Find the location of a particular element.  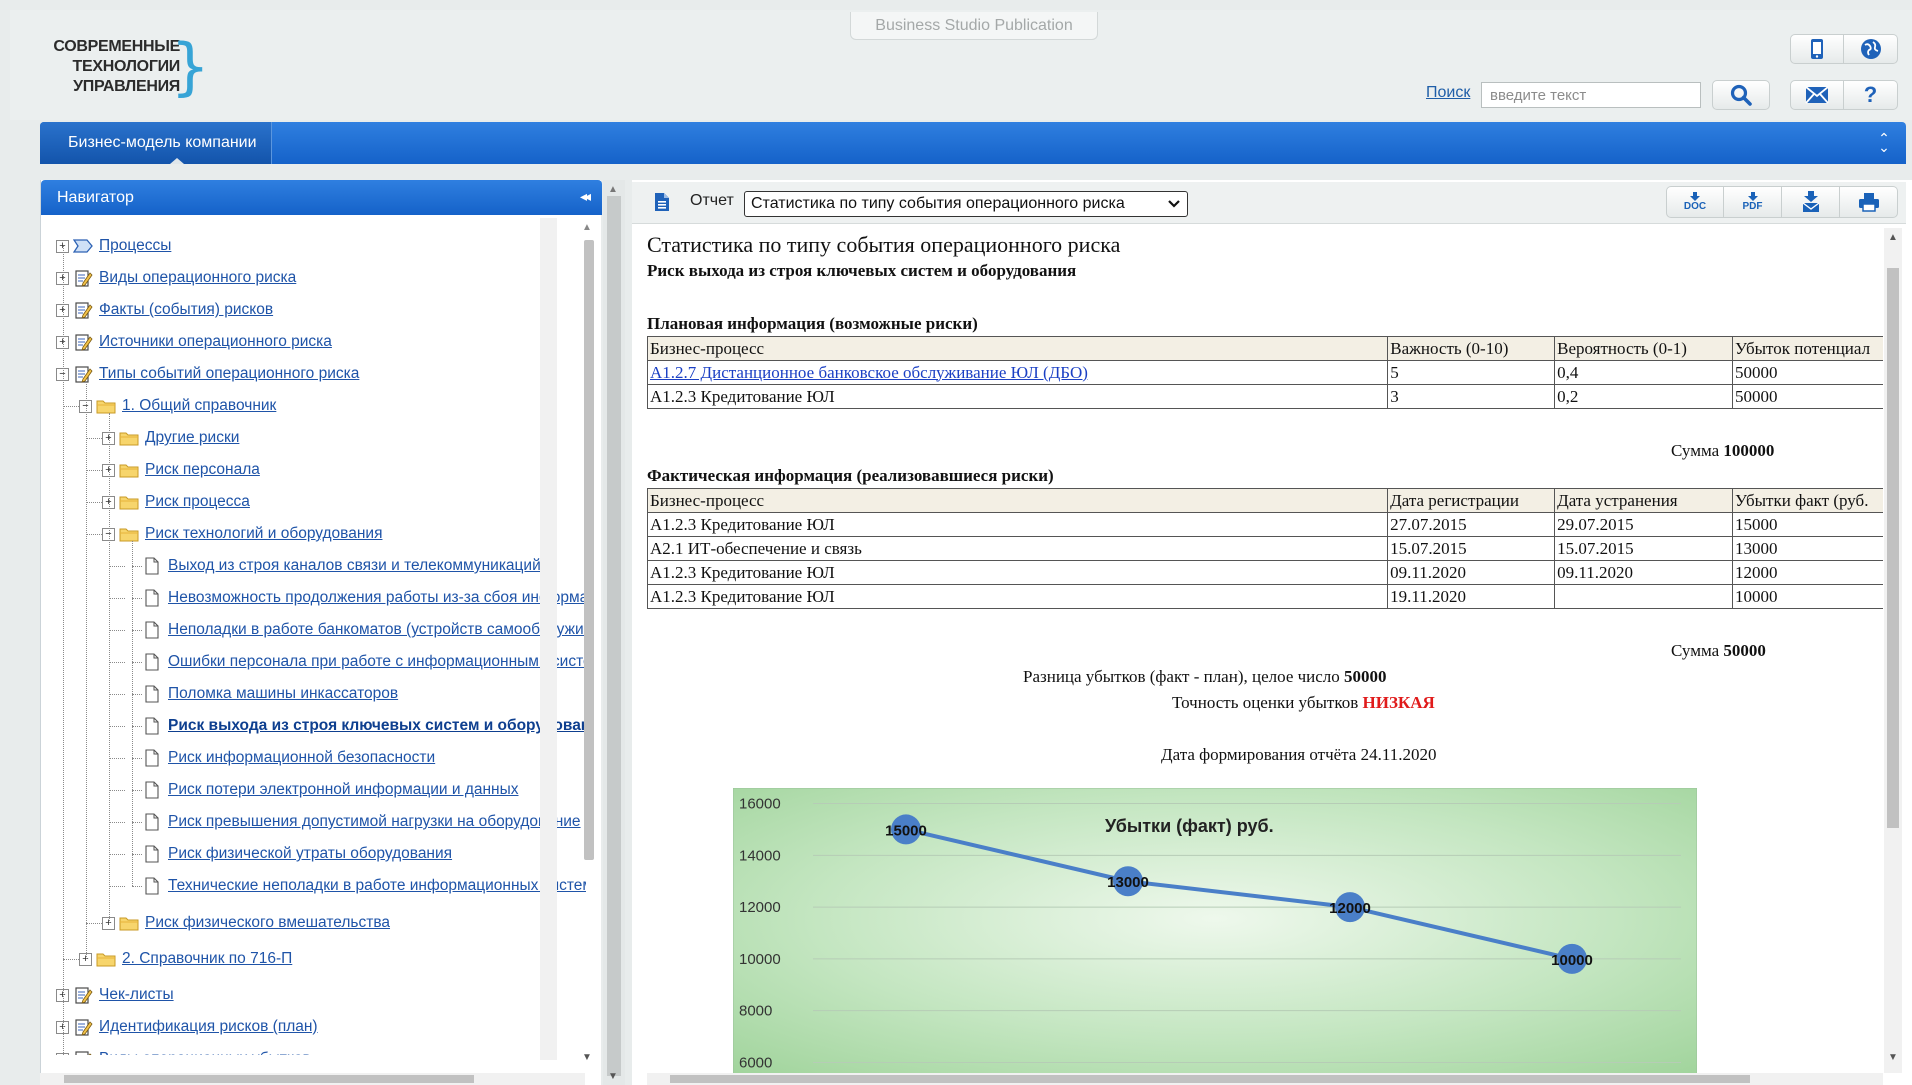

tree-item-label: Источники операционного риска is located at coordinates (215, 342).